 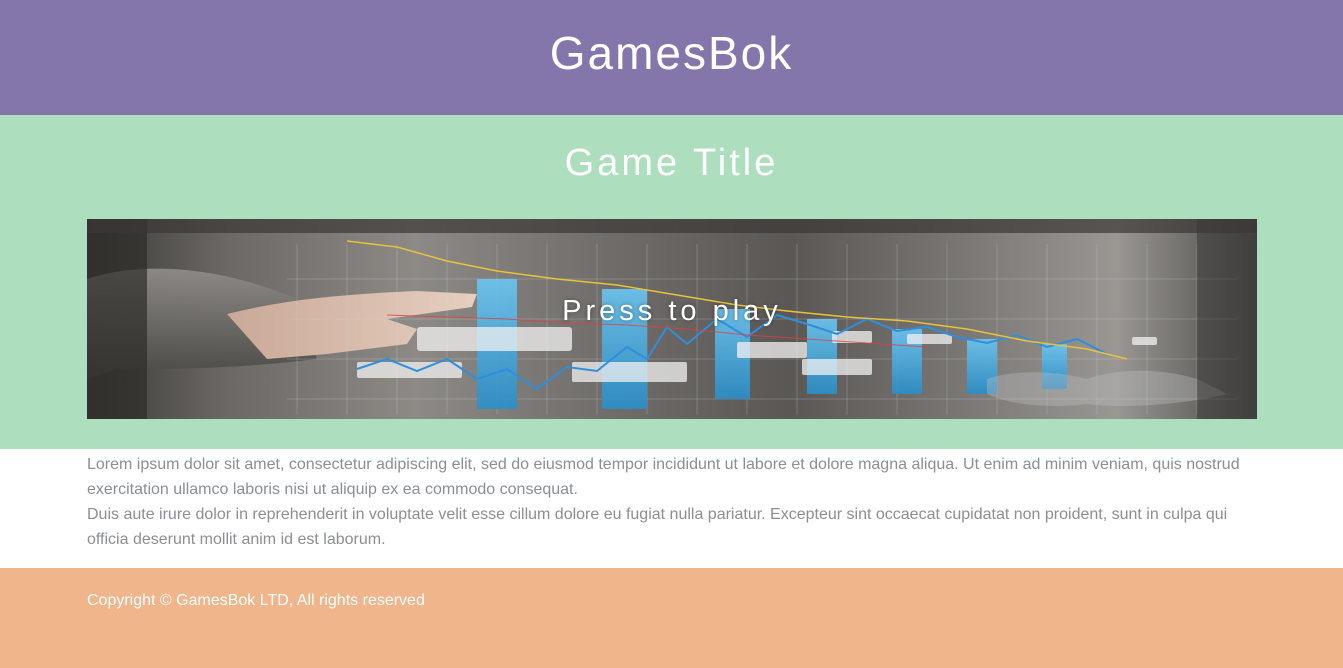 What do you see at coordinates (671, 52) in the screenshot?
I see `site-title: GamesBok` at bounding box center [671, 52].